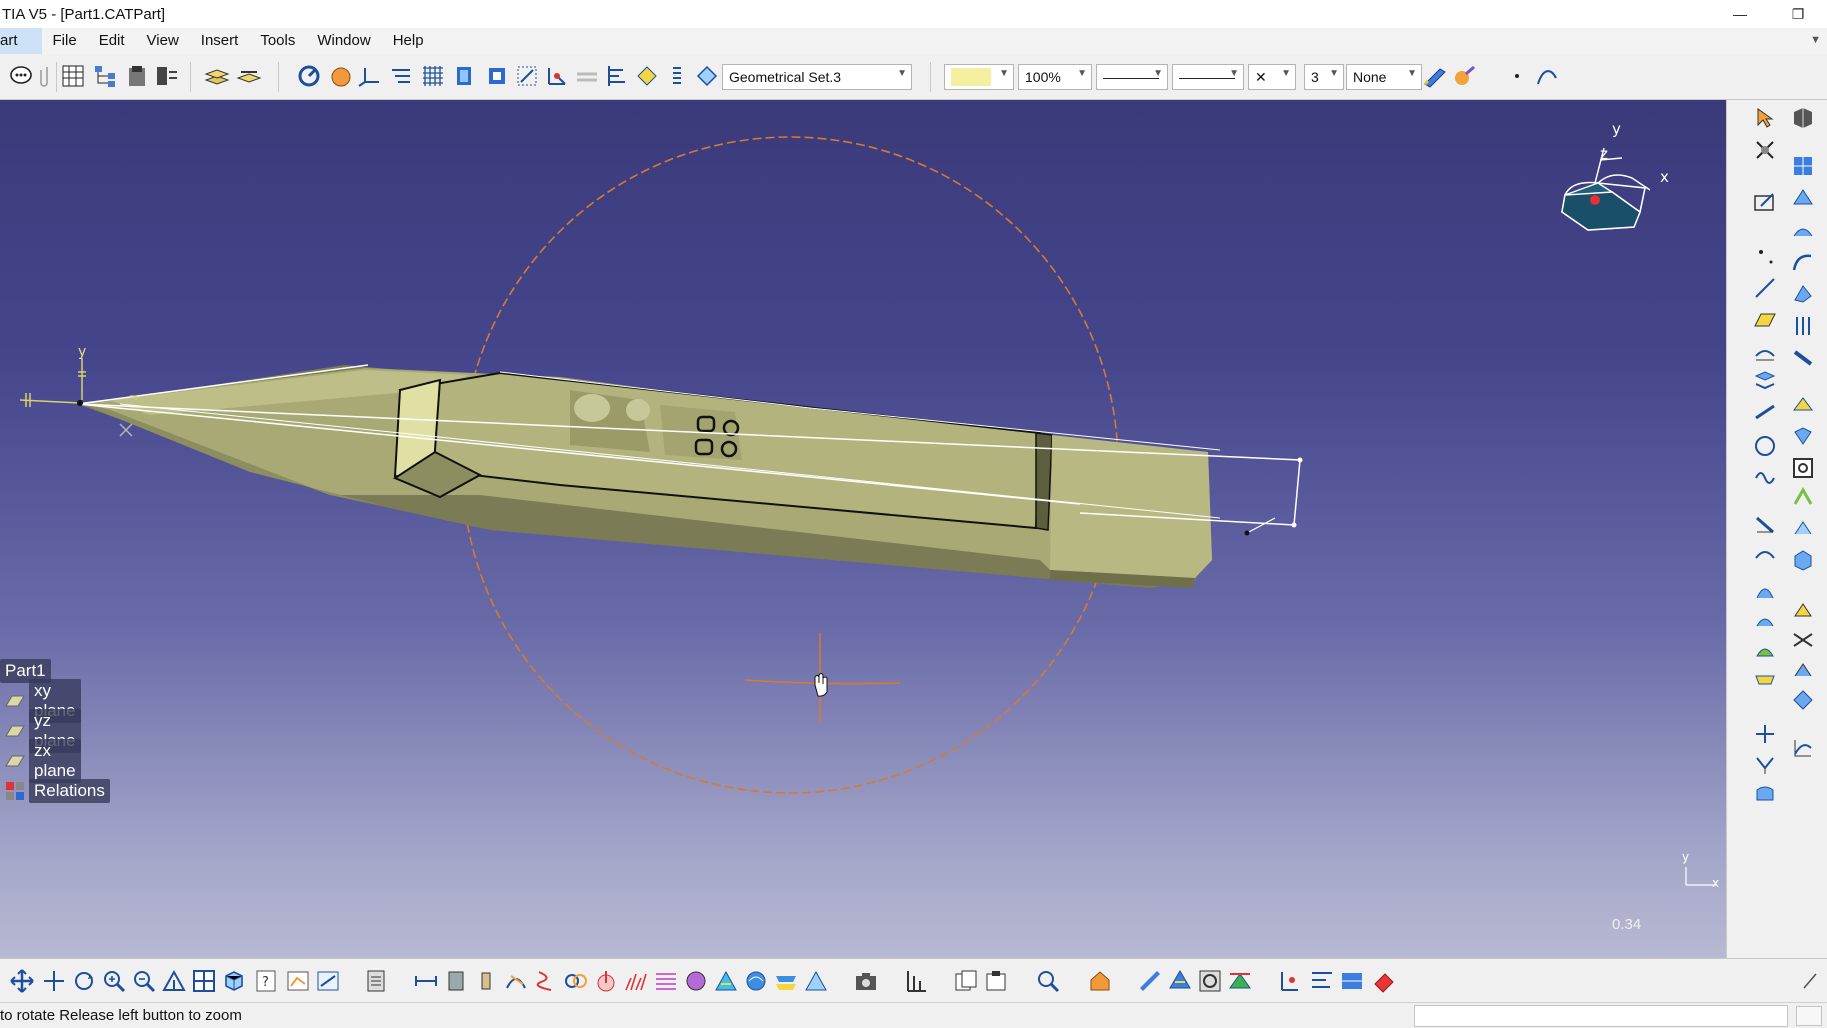 The image size is (1827, 1028). Describe the element at coordinates (1240, 981) in the screenshot. I see `structure-icon` at that location.